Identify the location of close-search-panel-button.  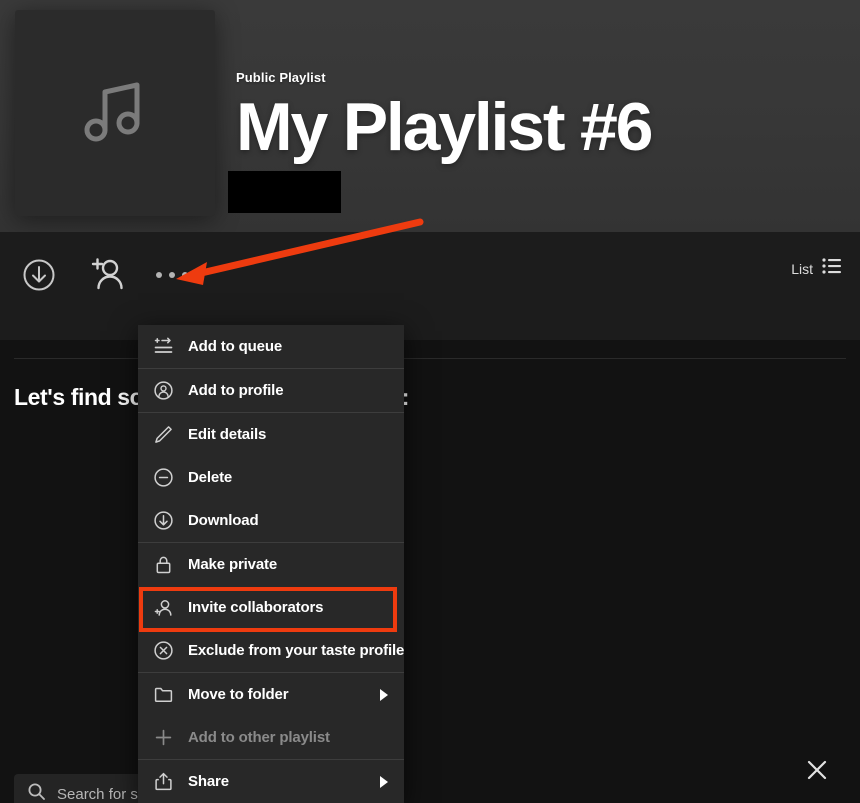
(817, 771).